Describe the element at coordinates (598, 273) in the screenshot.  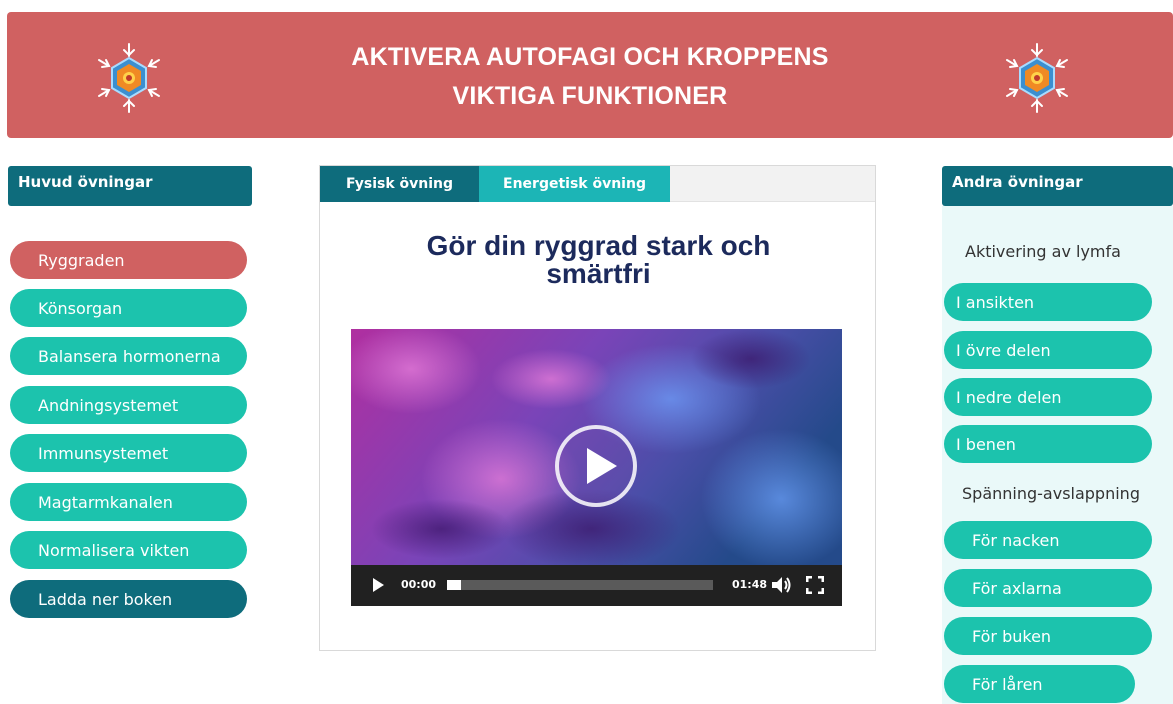
I see `page-title-line2: smärtfri` at that location.